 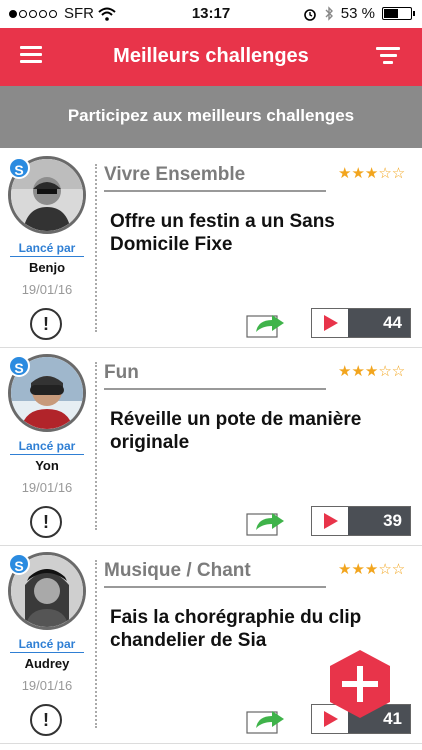 What do you see at coordinates (245, 431) in the screenshot?
I see `challenge-title: Réveille un pote de manière originale` at bounding box center [245, 431].